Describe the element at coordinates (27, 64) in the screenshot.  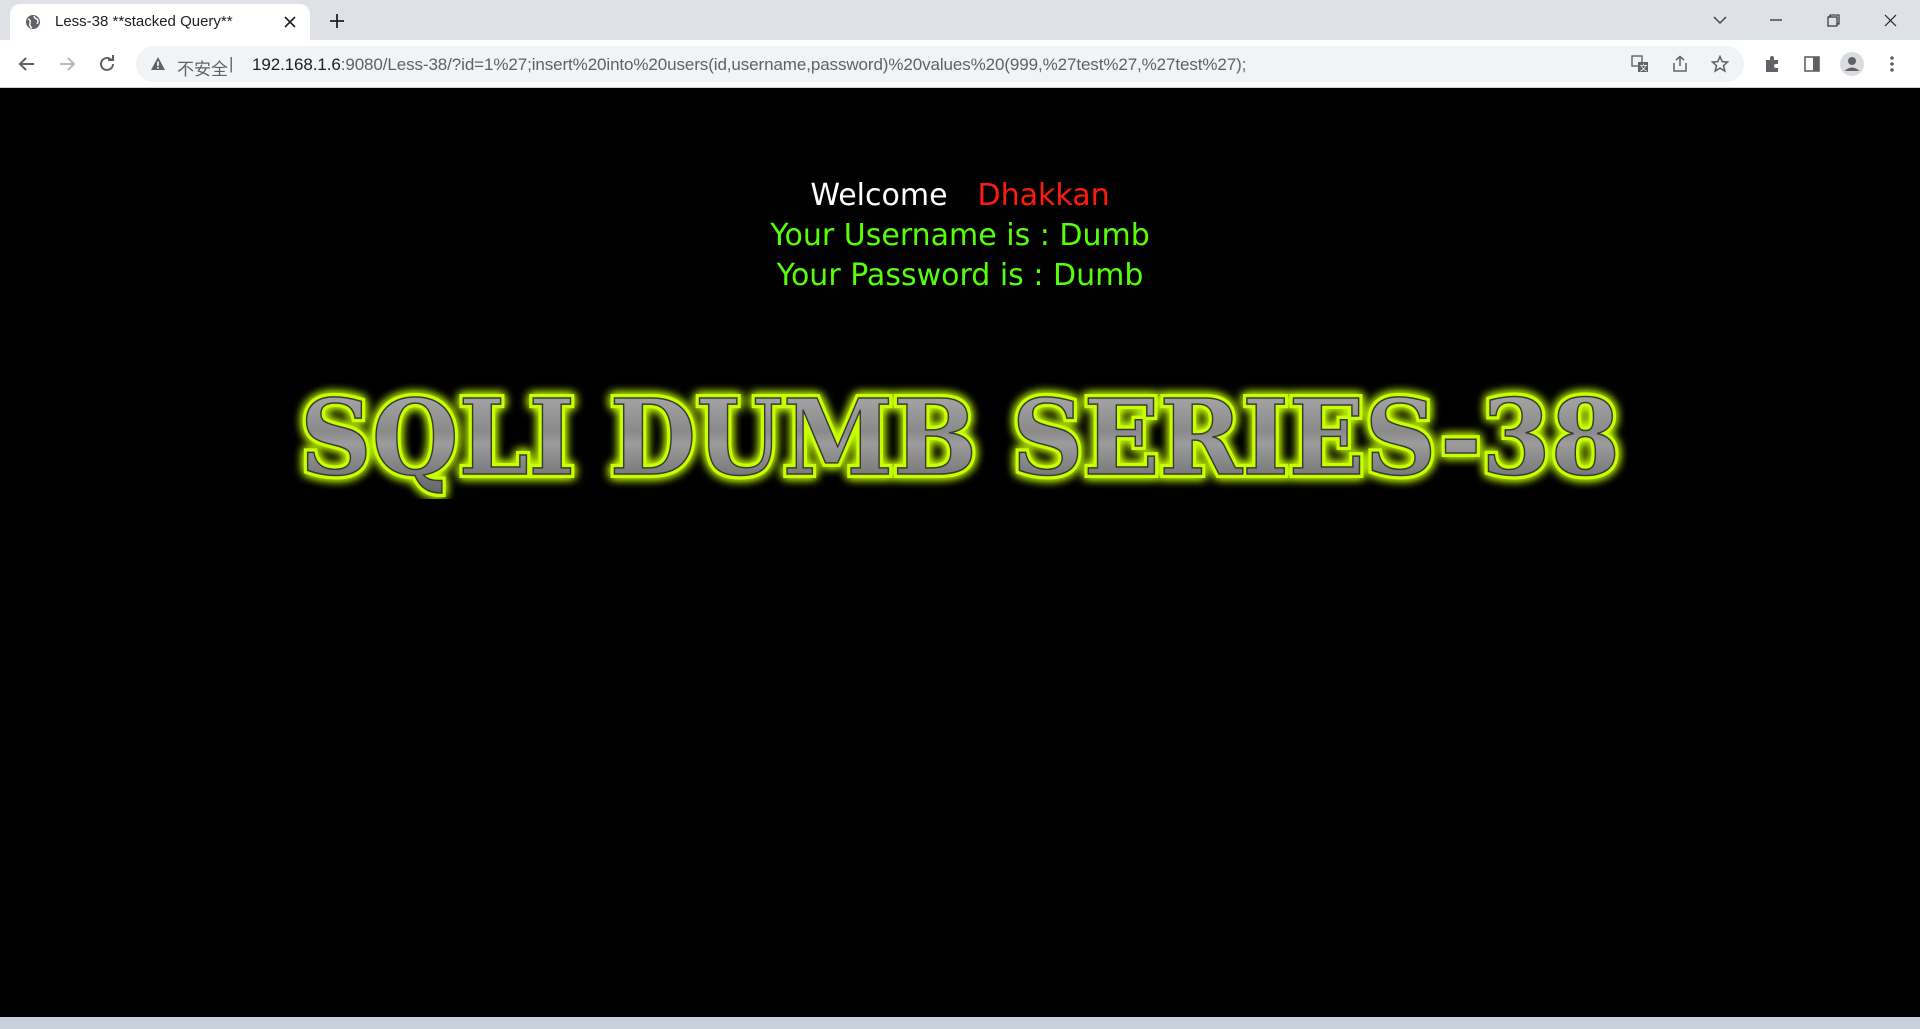
I see `back-arrow-icon` at that location.